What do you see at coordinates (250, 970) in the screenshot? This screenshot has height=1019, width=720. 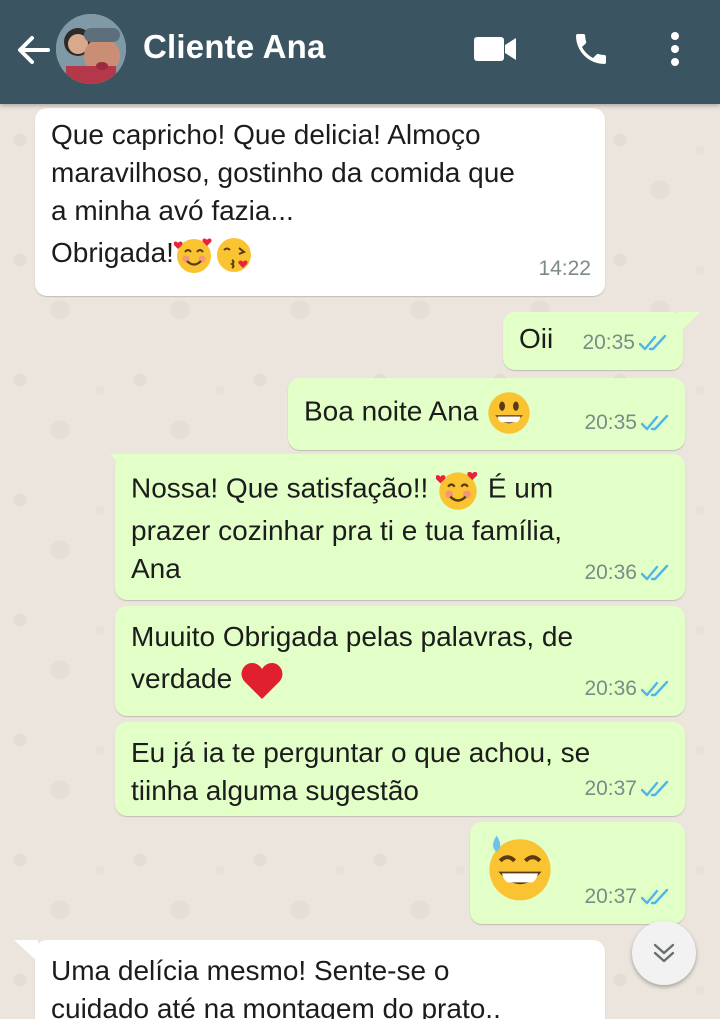 I see `message-text: Uma delícia mesmo! Sente-se o` at bounding box center [250, 970].